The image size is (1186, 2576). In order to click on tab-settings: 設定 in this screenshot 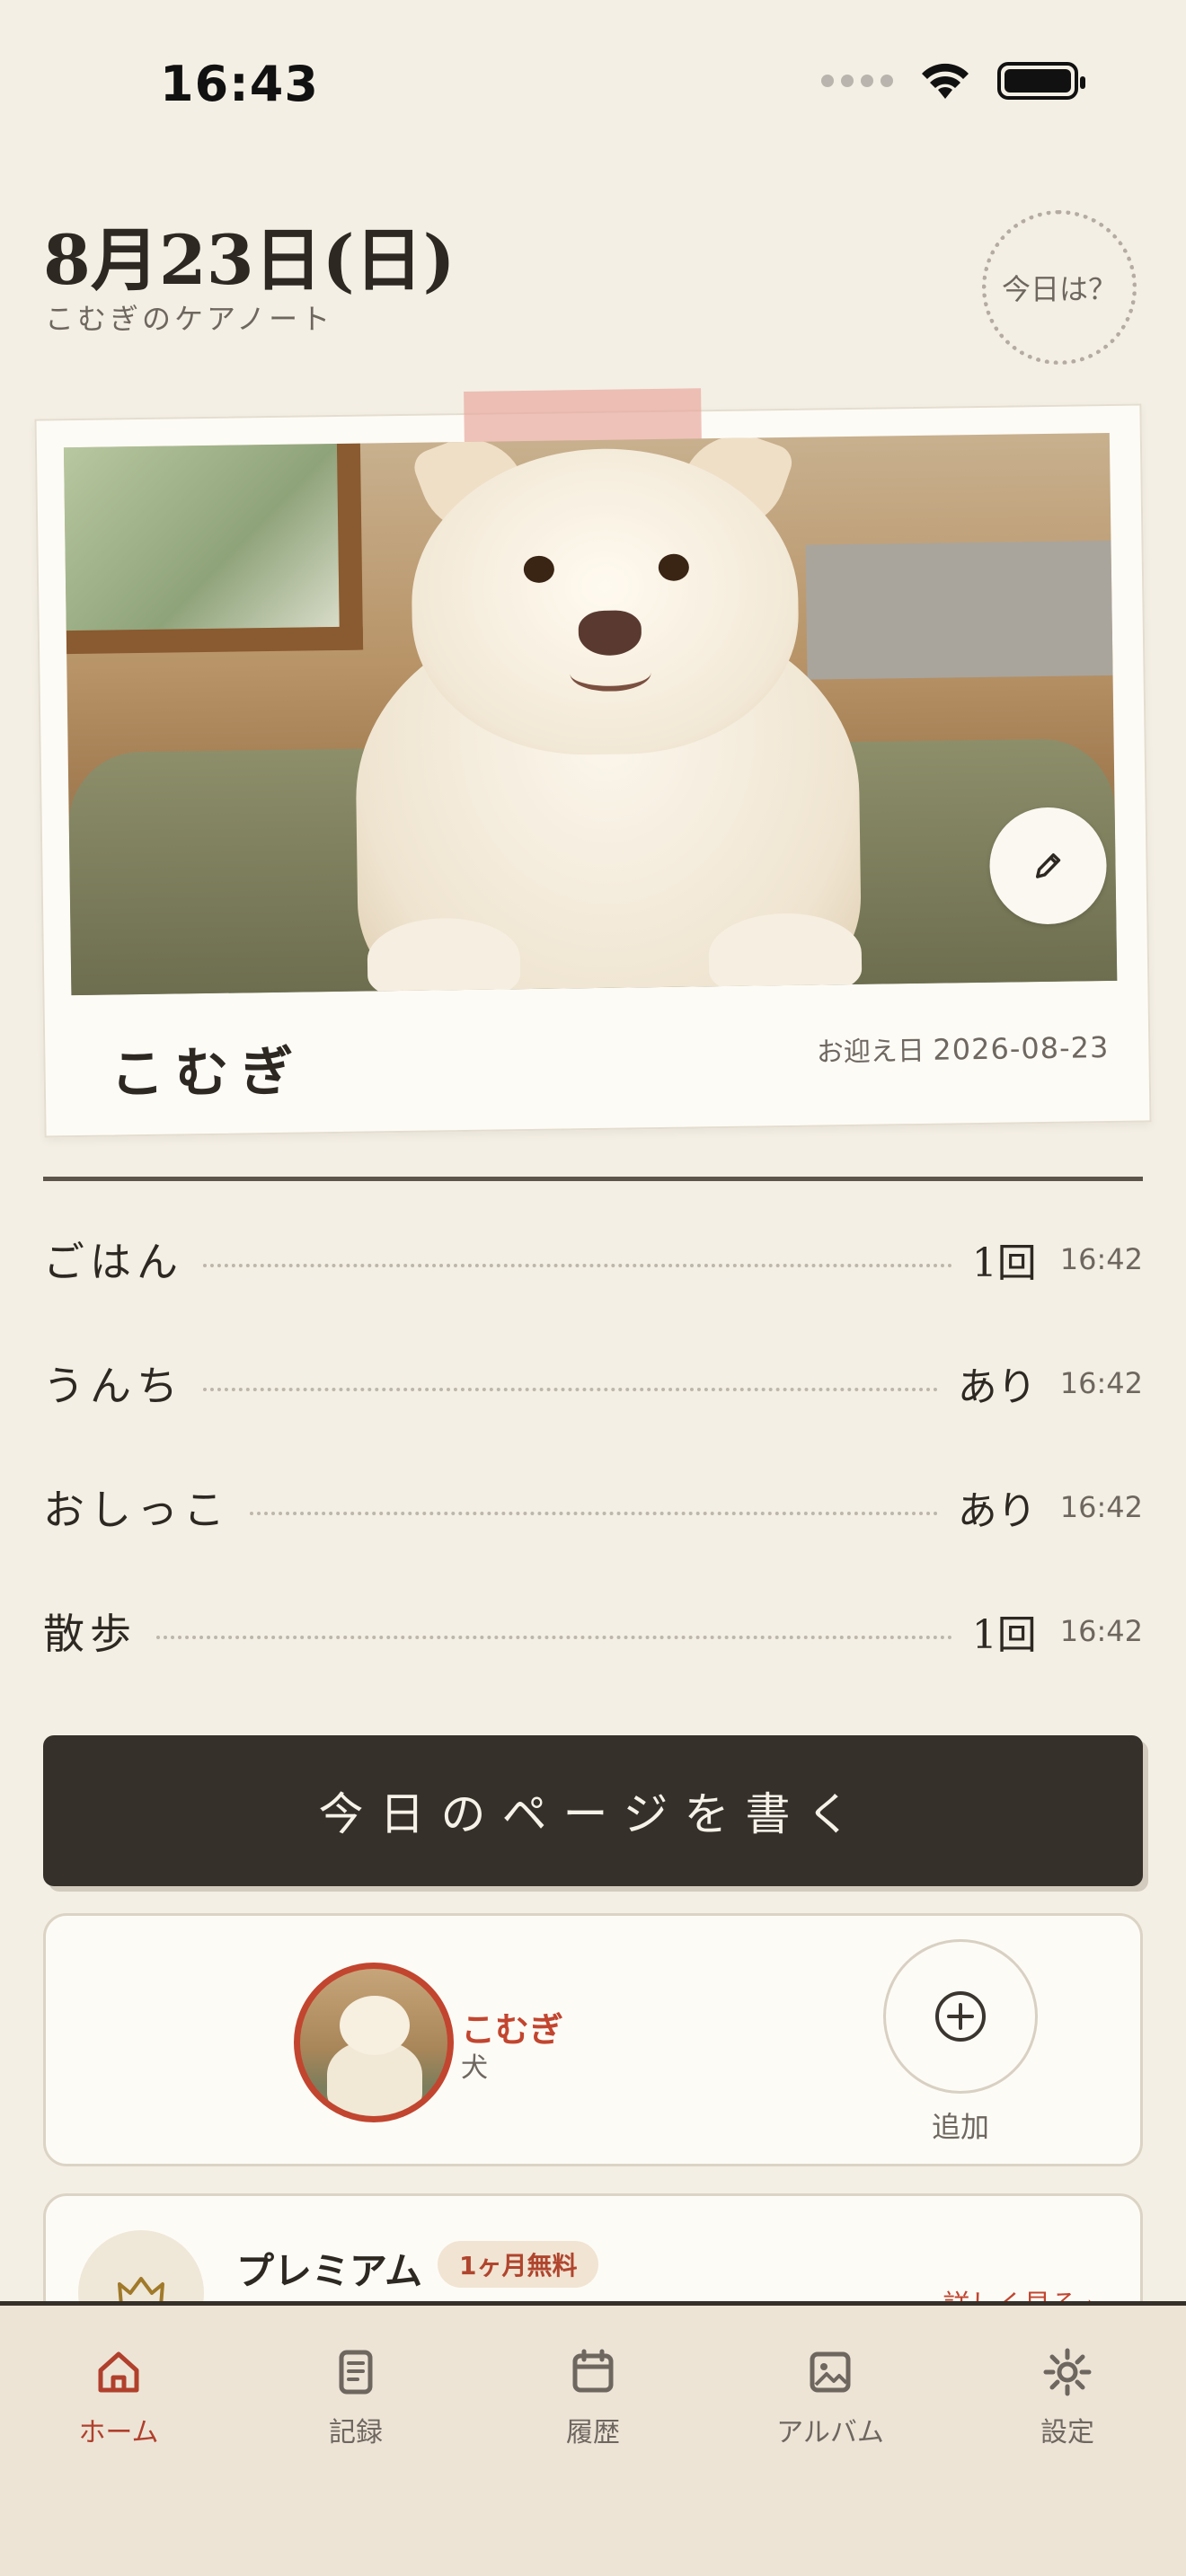, I will do `click(1067, 2398)`.